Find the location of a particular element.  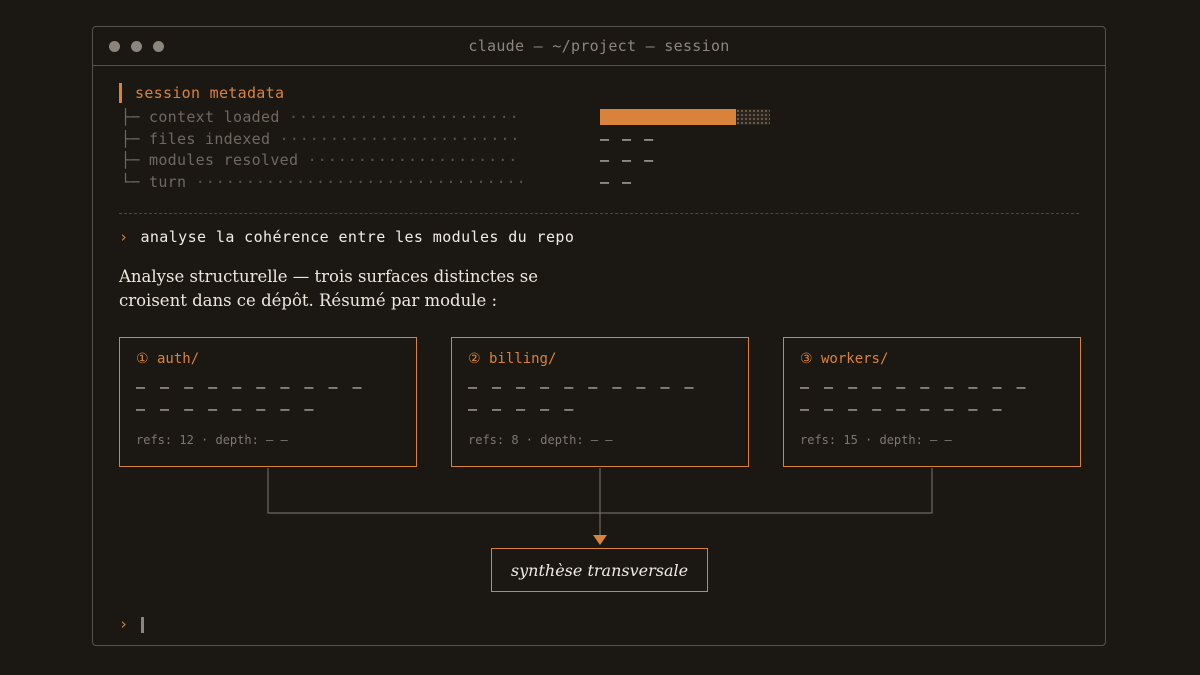

text-cursor is located at coordinates (142, 625).